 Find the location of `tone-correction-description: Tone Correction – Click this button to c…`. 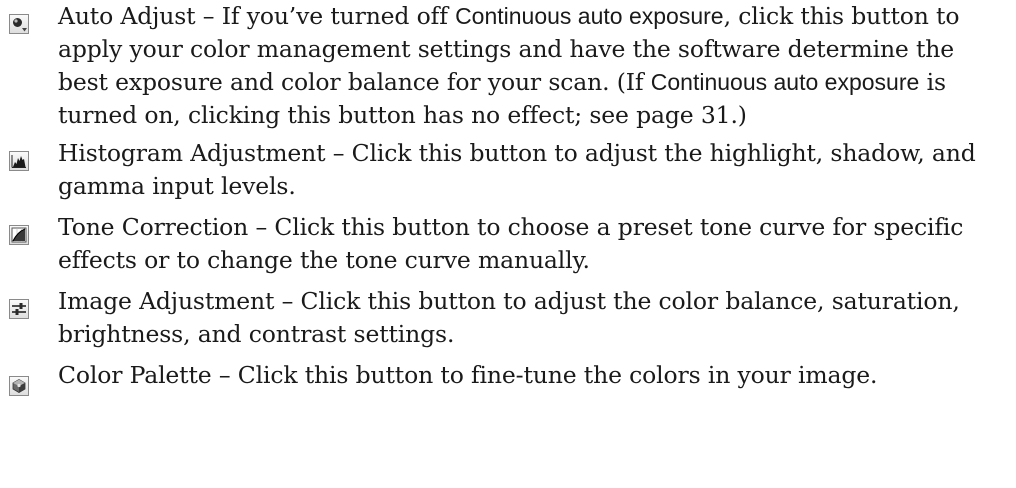

tone-correction-description: Tone Correction – Click this button to c… is located at coordinates (511, 243).